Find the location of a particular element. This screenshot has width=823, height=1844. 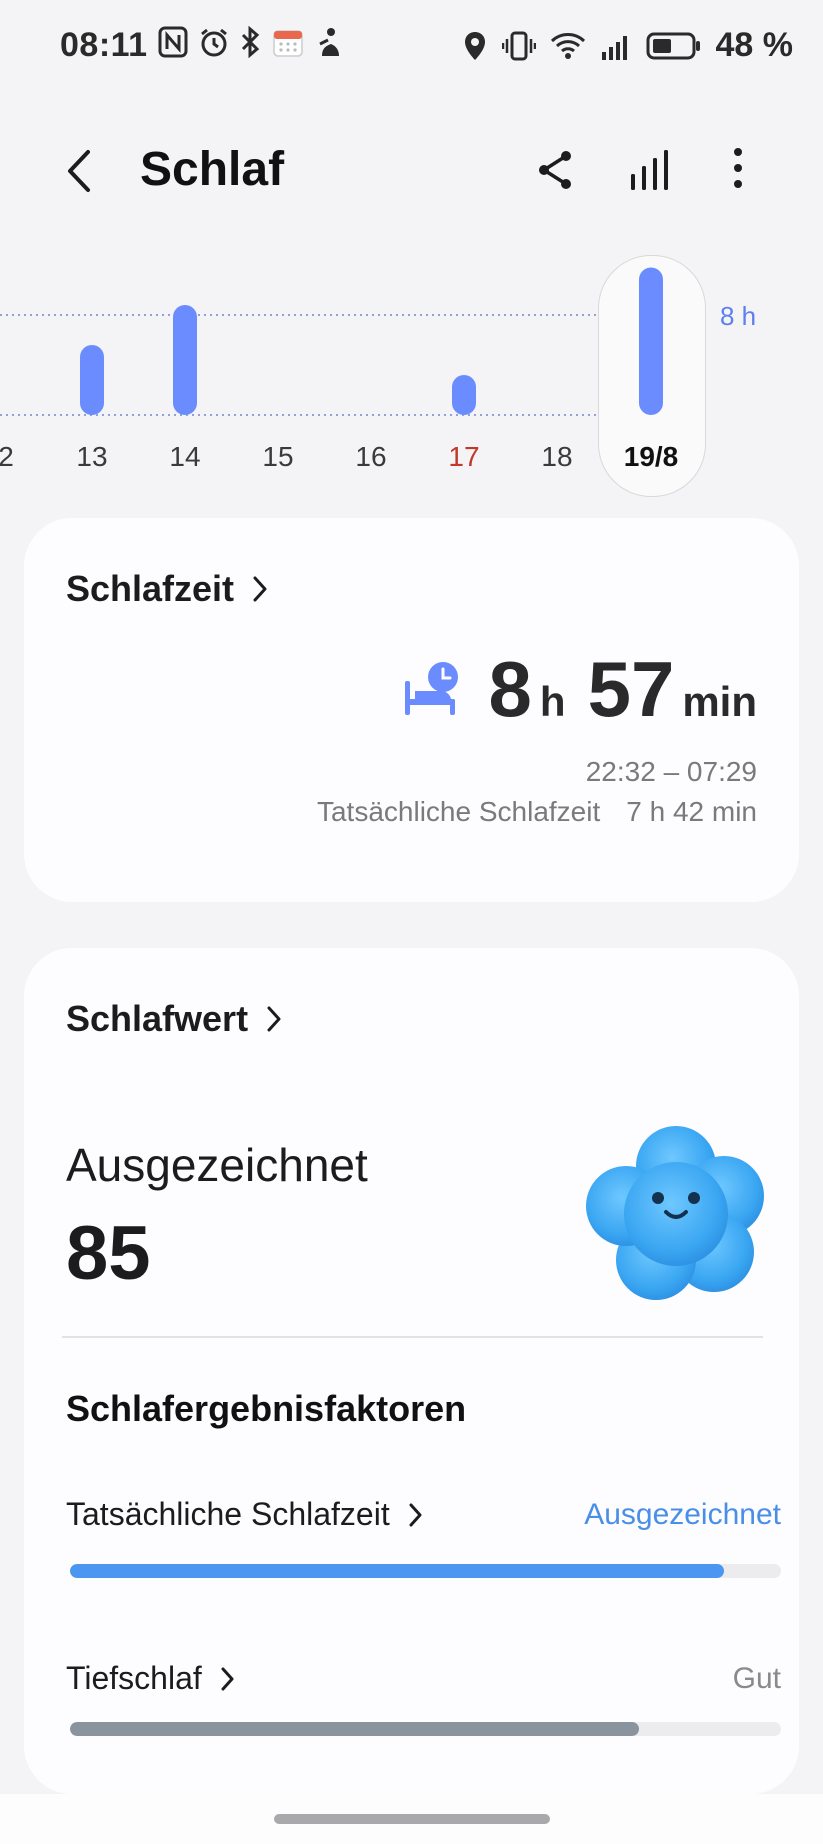

sleep-chart: 2 13 14 15 16 17 18 19/8 8 h is located at coordinates (411, 375).